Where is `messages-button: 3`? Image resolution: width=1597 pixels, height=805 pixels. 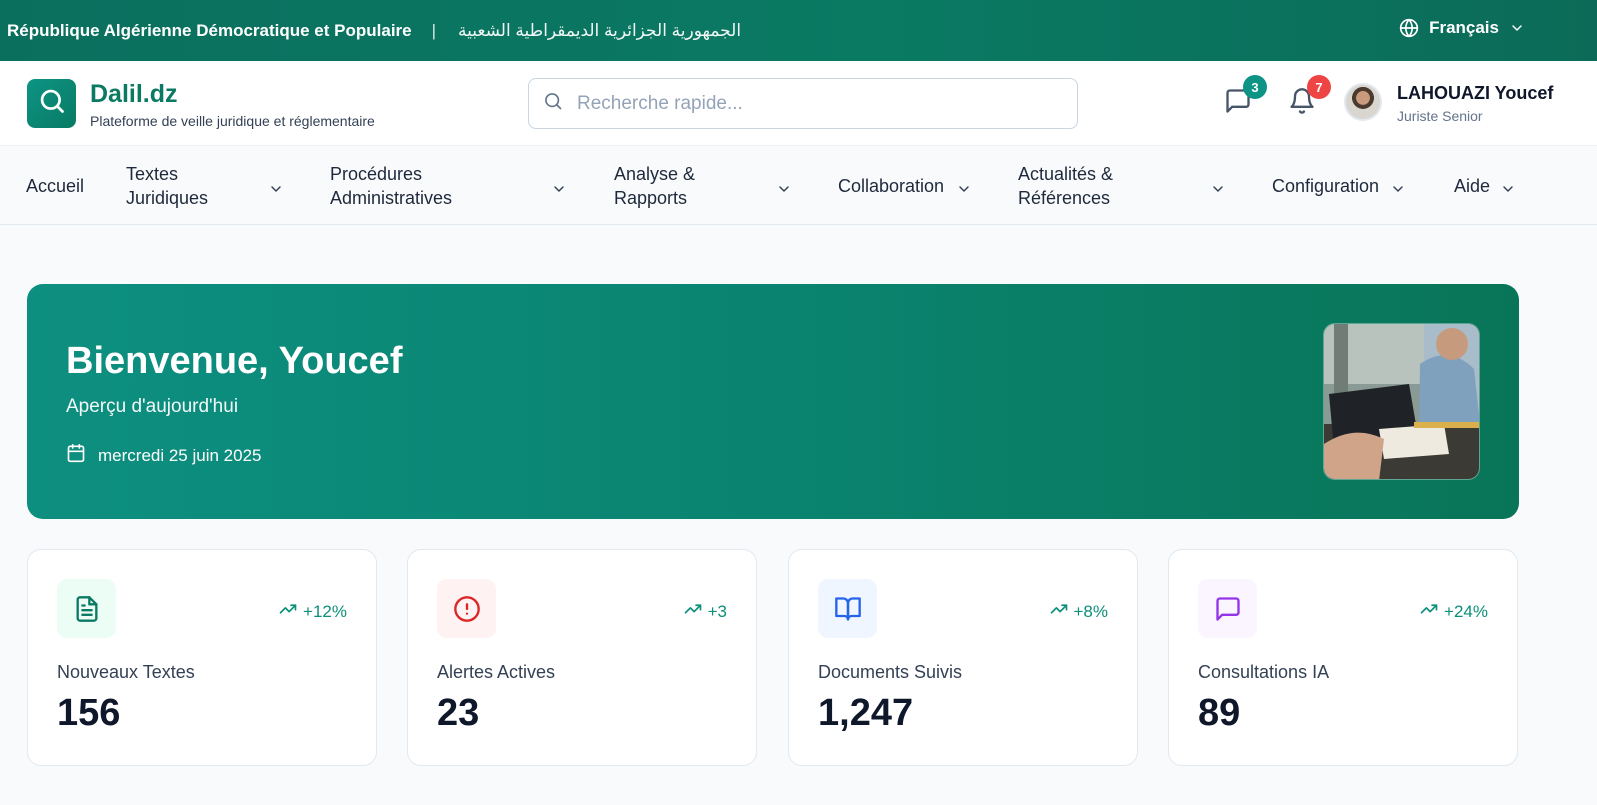
messages-button: 3 is located at coordinates (1245, 97).